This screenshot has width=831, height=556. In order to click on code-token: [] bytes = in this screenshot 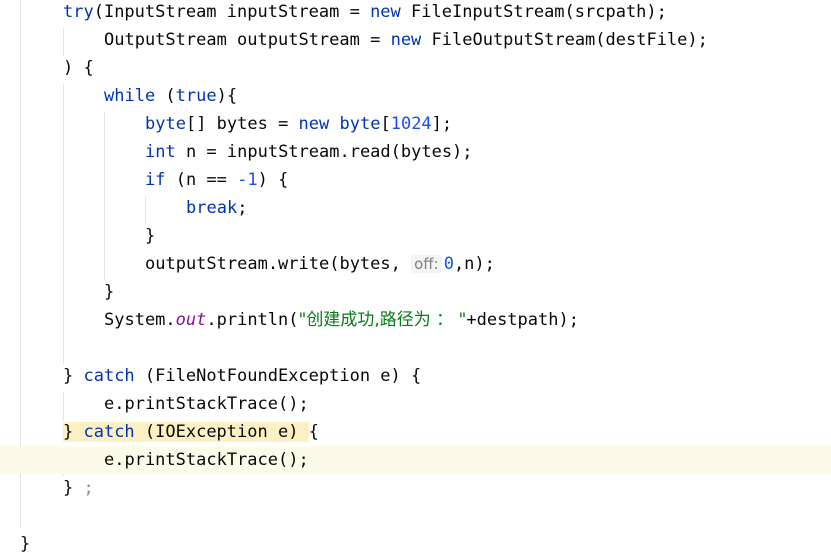, I will do `click(242, 124)`.